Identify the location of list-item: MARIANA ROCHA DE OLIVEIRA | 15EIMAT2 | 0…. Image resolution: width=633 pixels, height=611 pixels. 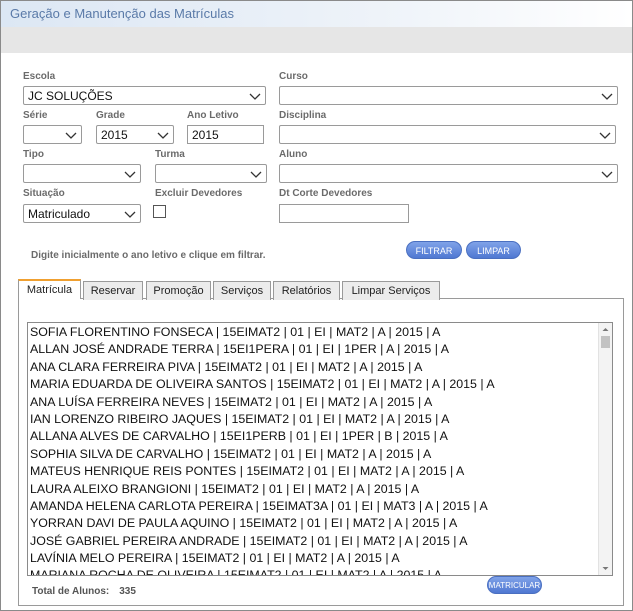
(314, 571).